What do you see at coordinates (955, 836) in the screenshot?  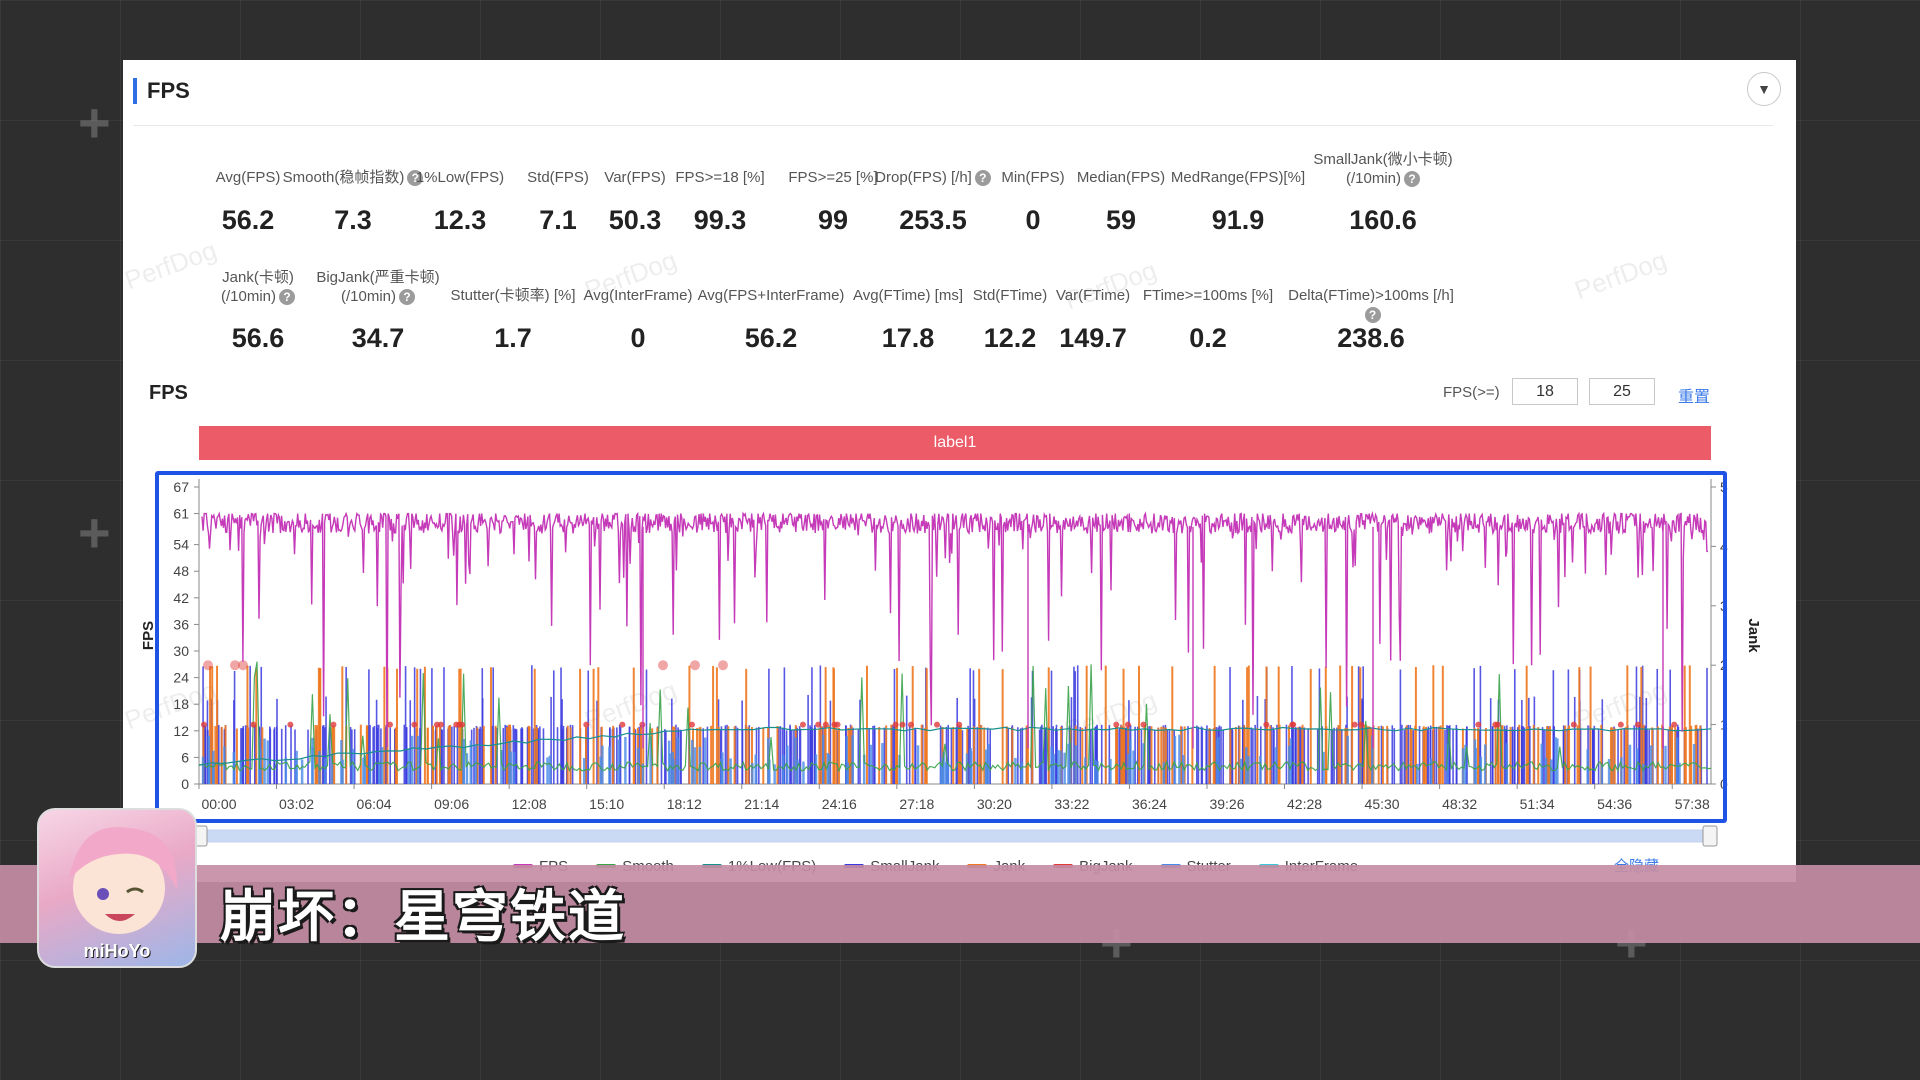 I see `range-scrollbar-fill` at bounding box center [955, 836].